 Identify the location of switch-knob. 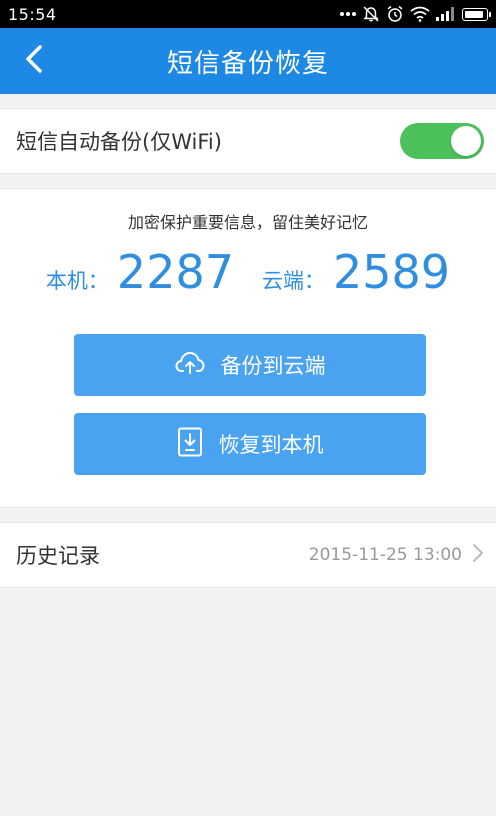
(466, 141).